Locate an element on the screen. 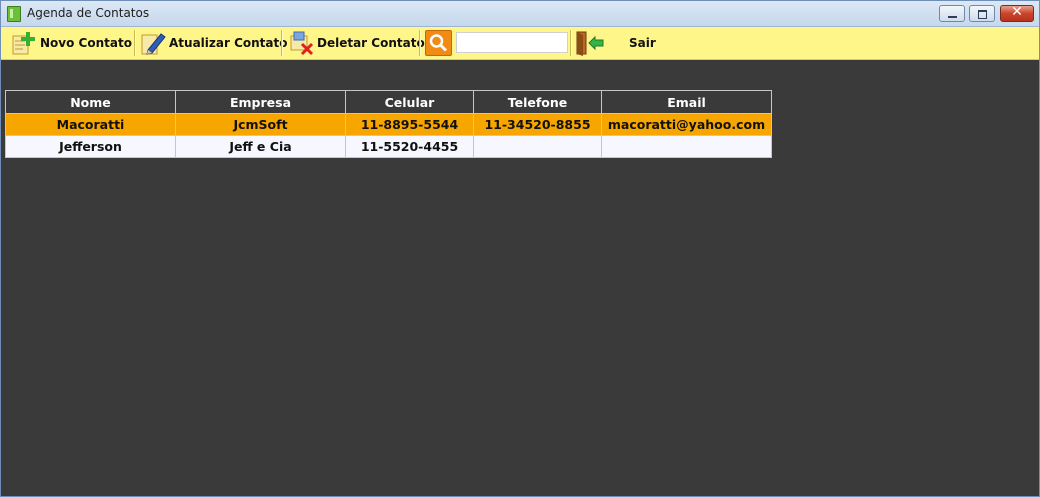 The width and height of the screenshot is (1040, 497). new-contact-label: Novo Contato is located at coordinates (86, 43).